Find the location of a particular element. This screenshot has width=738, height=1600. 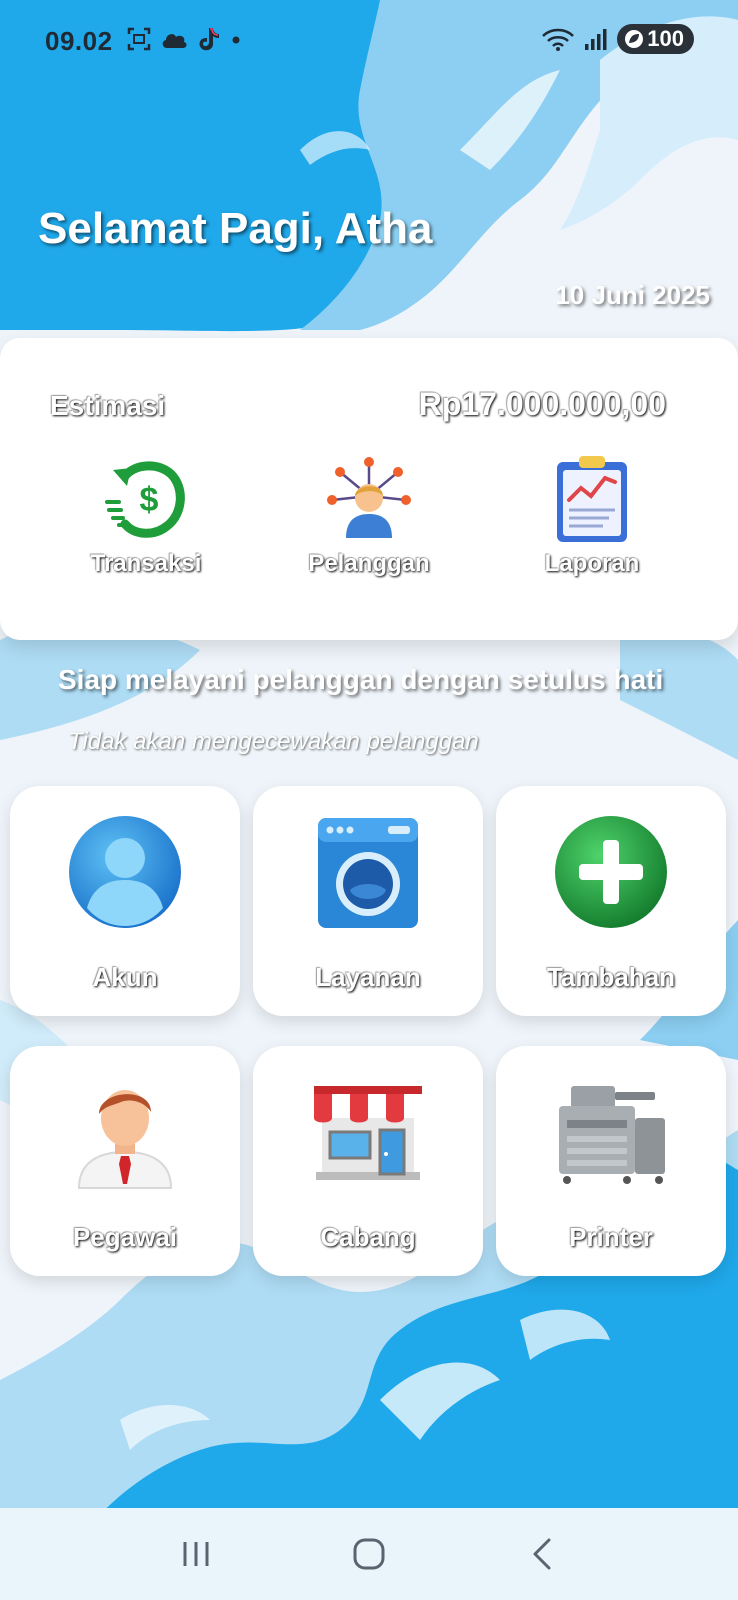

status-bar: 09.02 100 is located at coordinates (369, 40).